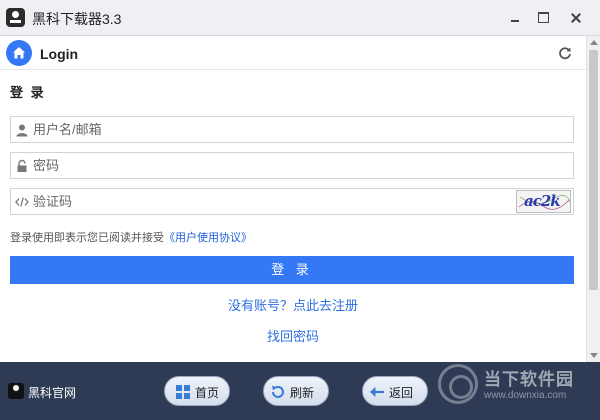  Describe the element at coordinates (19, 53) in the screenshot. I see `home-icon` at that location.